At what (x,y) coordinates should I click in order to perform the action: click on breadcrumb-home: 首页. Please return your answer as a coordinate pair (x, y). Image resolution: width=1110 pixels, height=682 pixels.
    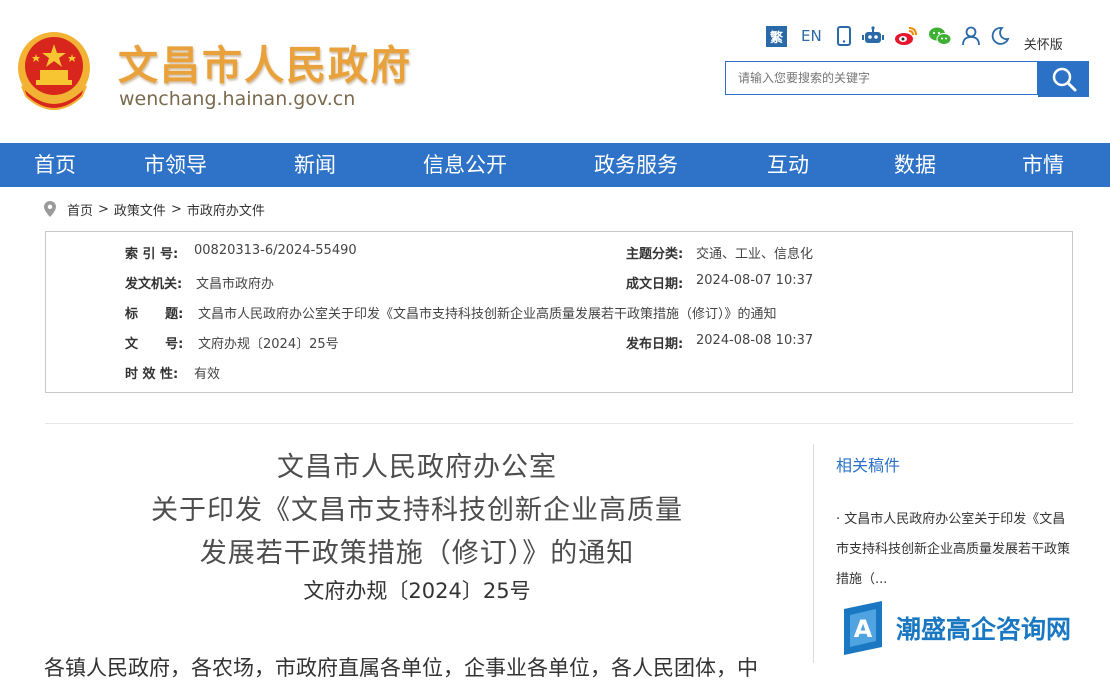
    Looking at the image, I should click on (80, 209).